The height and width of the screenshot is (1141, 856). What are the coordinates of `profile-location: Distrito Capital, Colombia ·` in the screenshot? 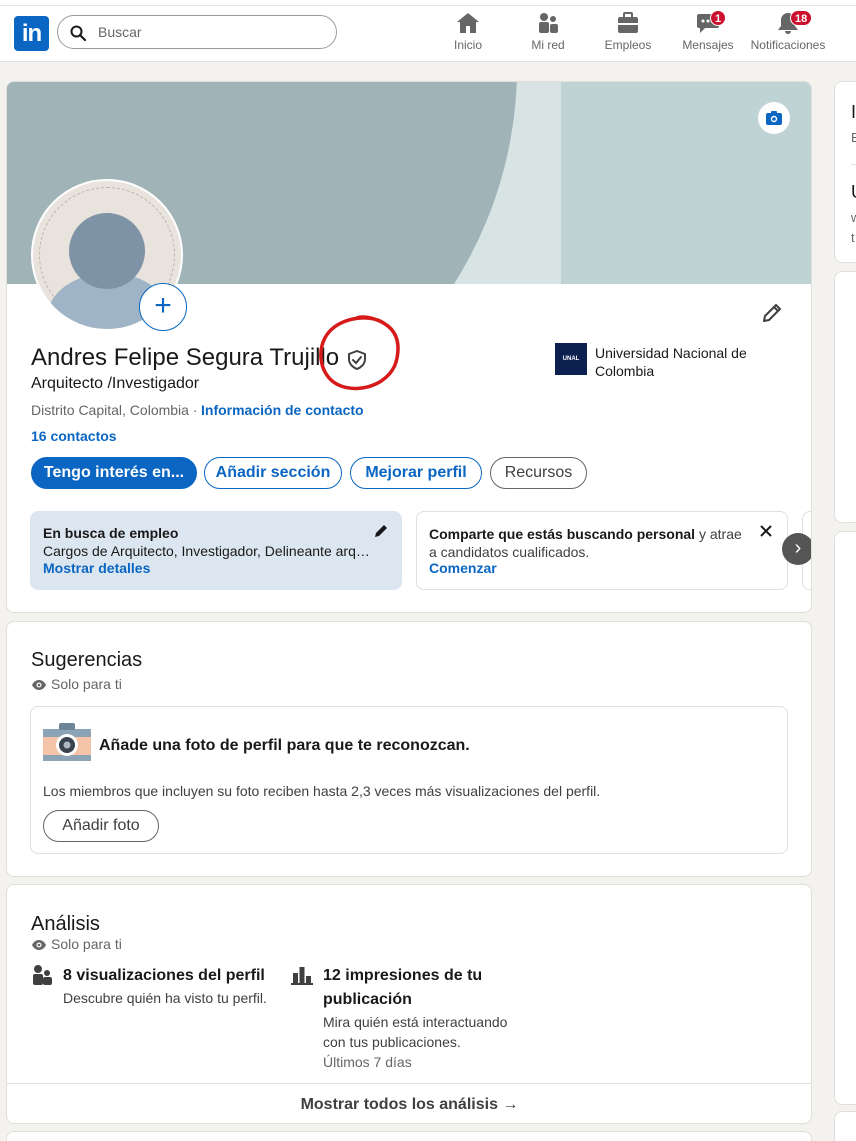 It's located at (114, 410).